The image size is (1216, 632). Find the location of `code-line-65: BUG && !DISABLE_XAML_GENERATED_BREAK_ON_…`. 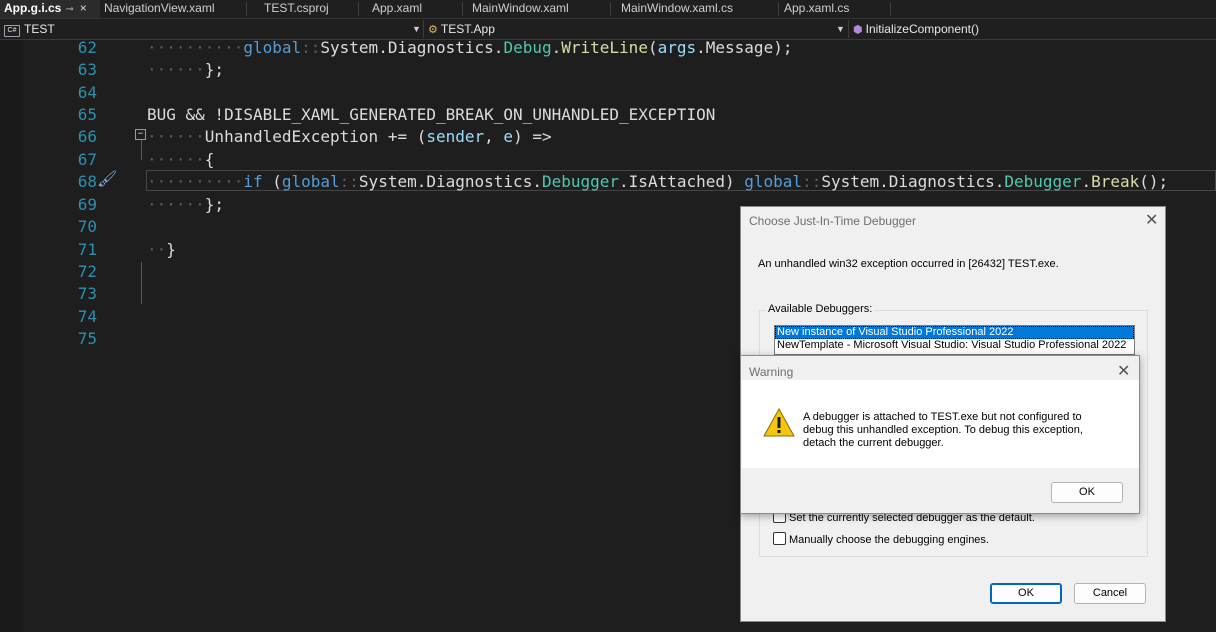

code-line-65: BUG && !DISABLE_XAML_GENERATED_BREAK_ON_… is located at coordinates (431, 114).